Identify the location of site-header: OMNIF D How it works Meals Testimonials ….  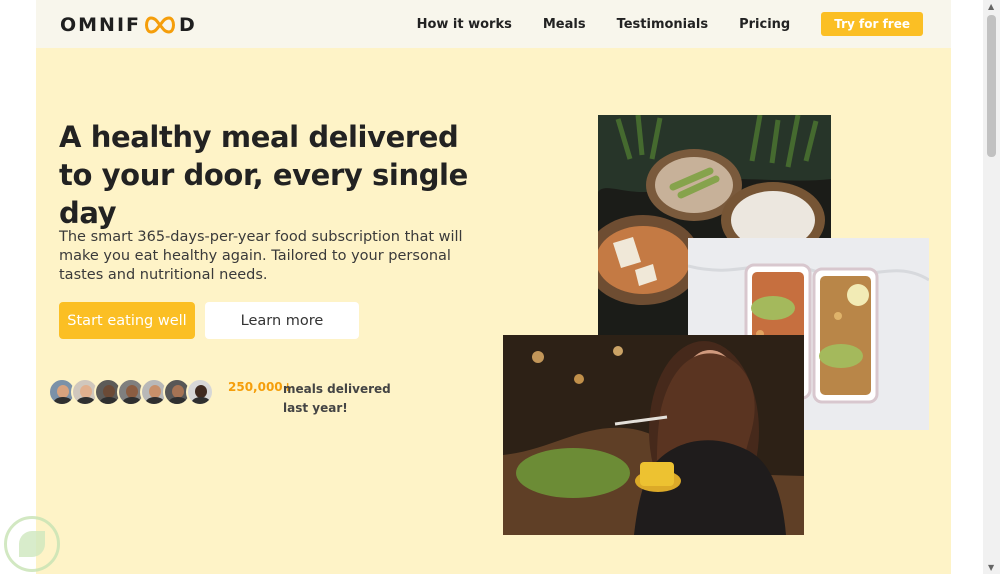
(493, 24).